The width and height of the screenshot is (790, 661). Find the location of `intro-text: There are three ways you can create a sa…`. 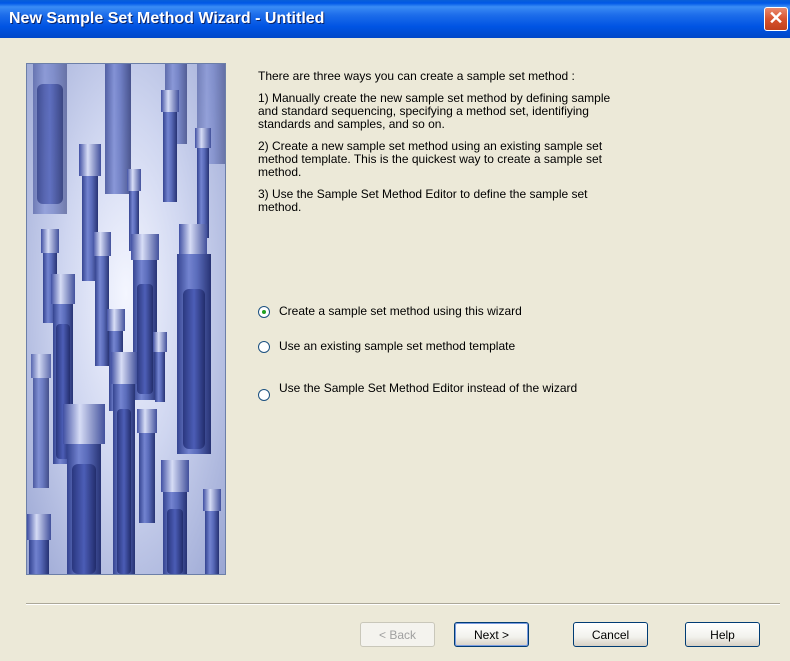

intro-text: There are three ways you can create a sa… is located at coordinates (416, 76).